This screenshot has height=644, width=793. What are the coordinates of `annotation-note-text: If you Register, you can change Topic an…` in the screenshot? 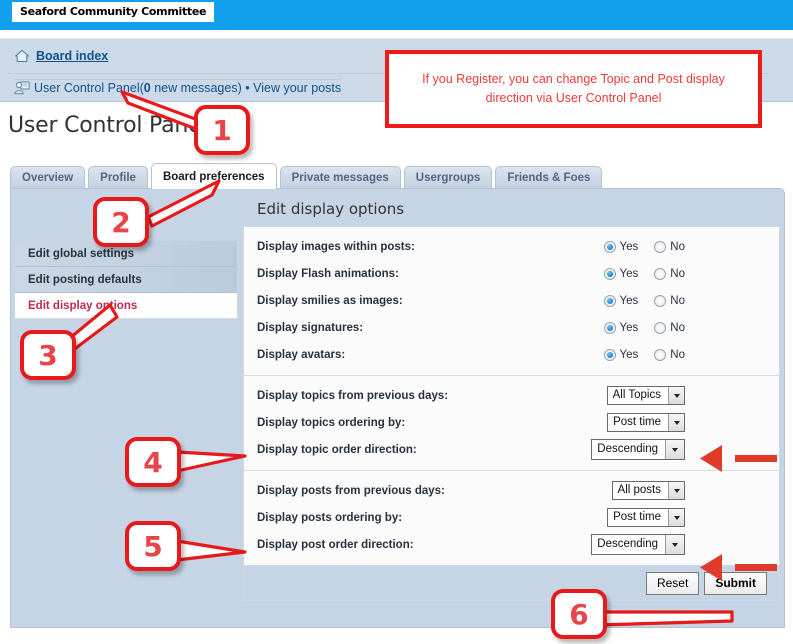 It's located at (573, 88).